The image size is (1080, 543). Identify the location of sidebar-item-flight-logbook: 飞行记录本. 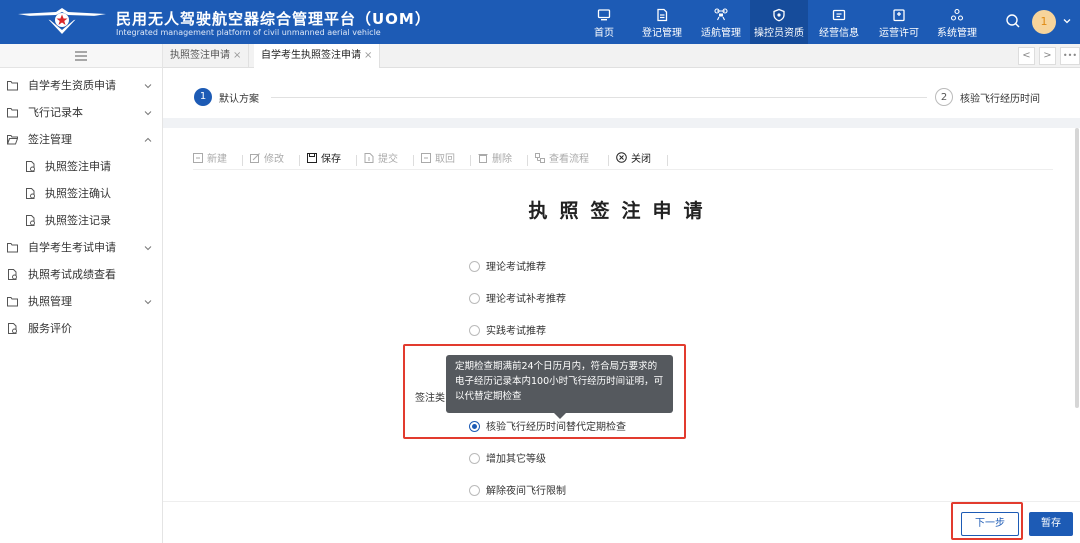
(81, 112).